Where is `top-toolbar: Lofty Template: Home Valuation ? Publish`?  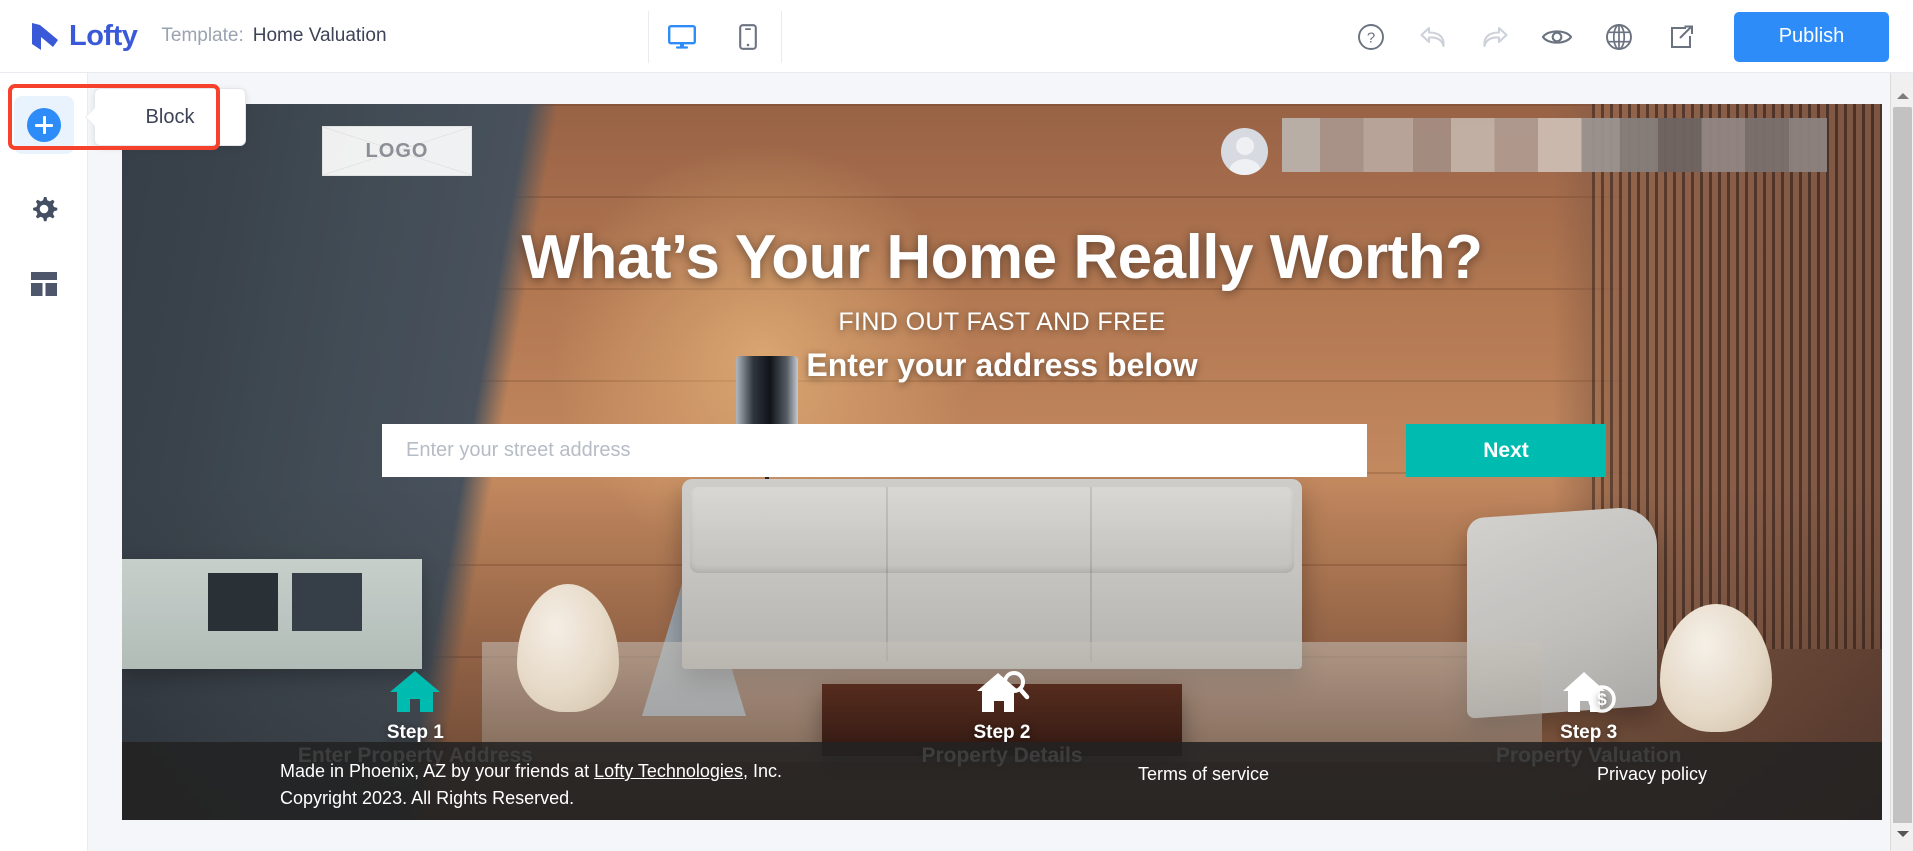
top-toolbar: Lofty Template: Home Valuation ? Publish is located at coordinates (956, 36).